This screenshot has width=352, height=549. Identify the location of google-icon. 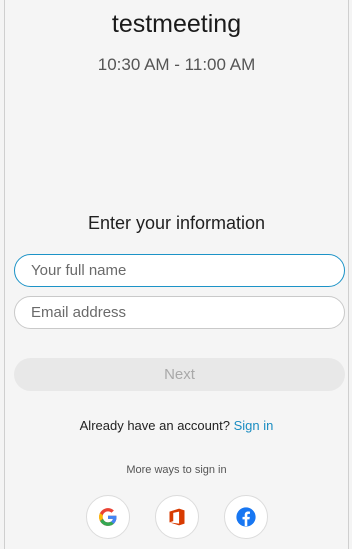
(107, 517).